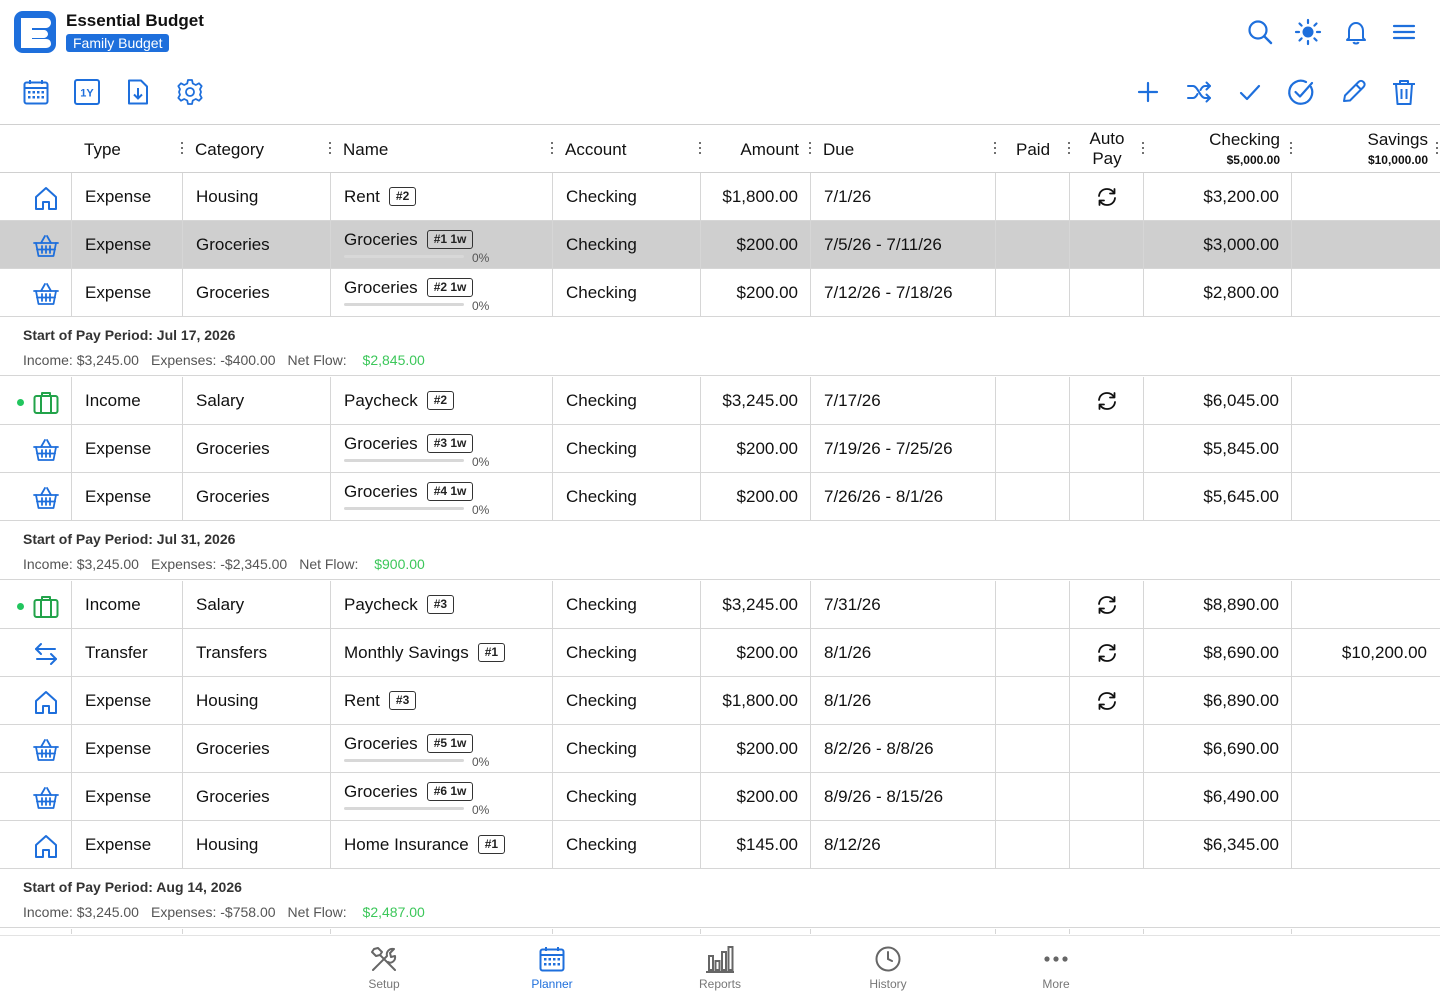 This screenshot has width=1440, height=1000. What do you see at coordinates (1308, 32) in the screenshot?
I see `sun-icon` at bounding box center [1308, 32].